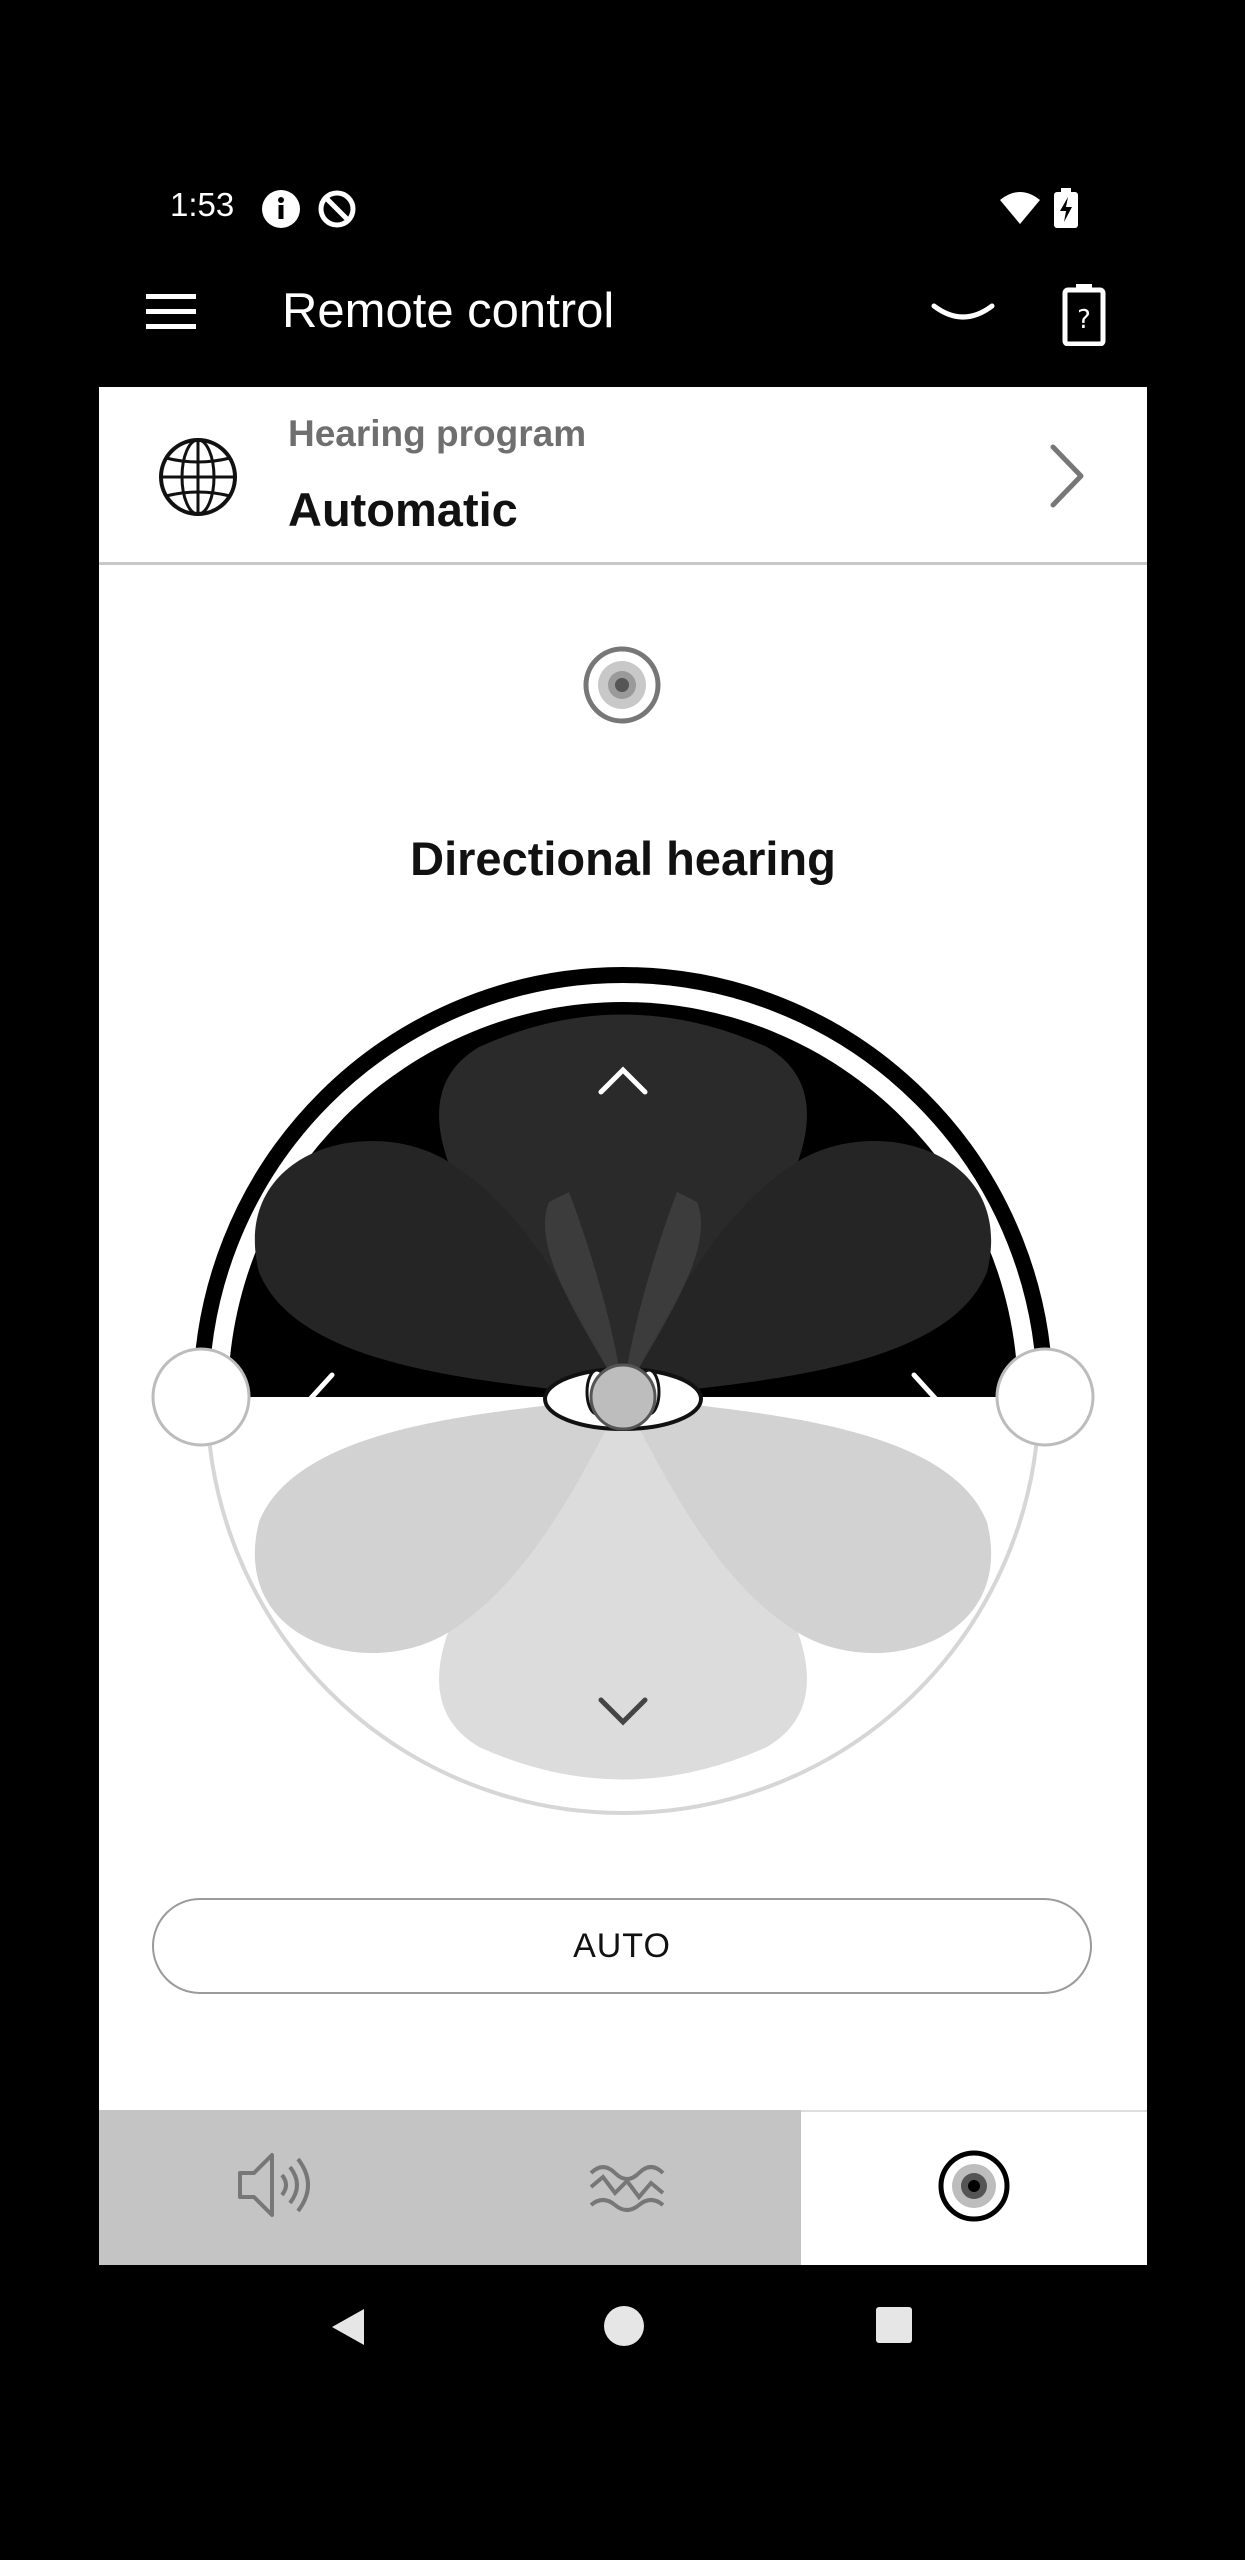 This screenshot has height=2560, width=1245. I want to click on bottom-tab-bar, so click(623, 2187).